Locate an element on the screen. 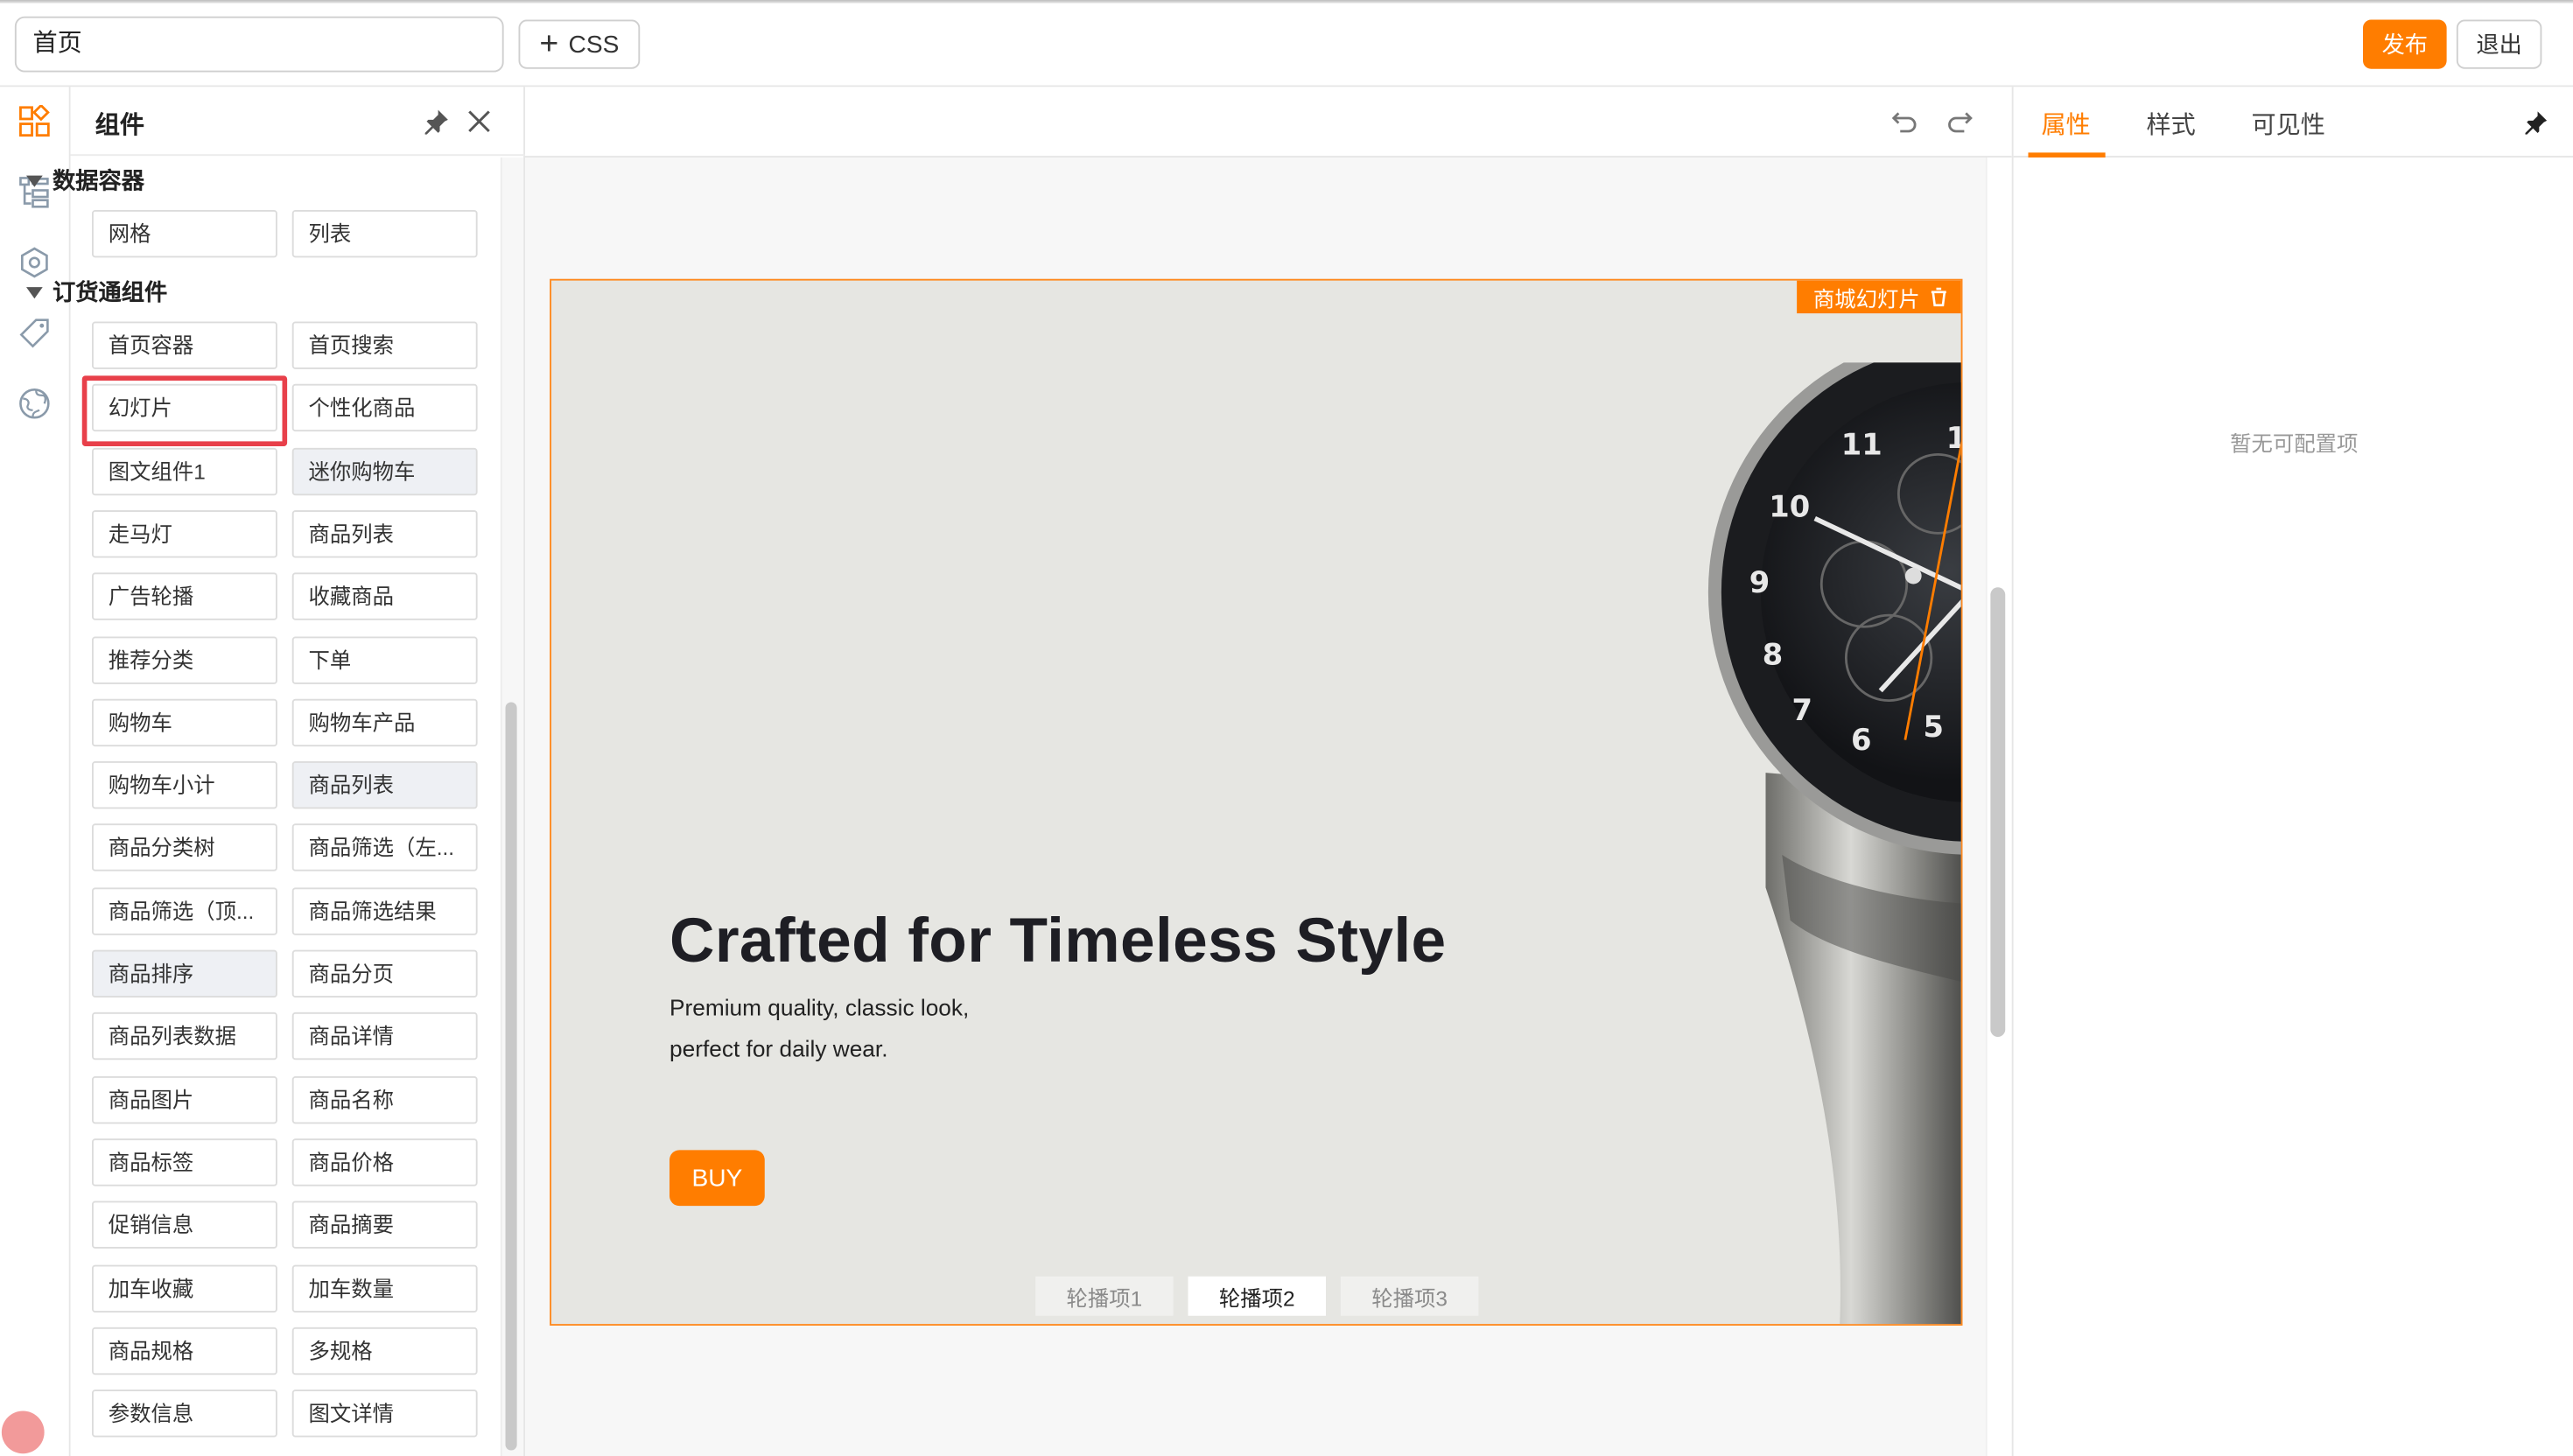 The height and width of the screenshot is (1456, 2573). component-item: 参数信息 is located at coordinates (184, 1414).